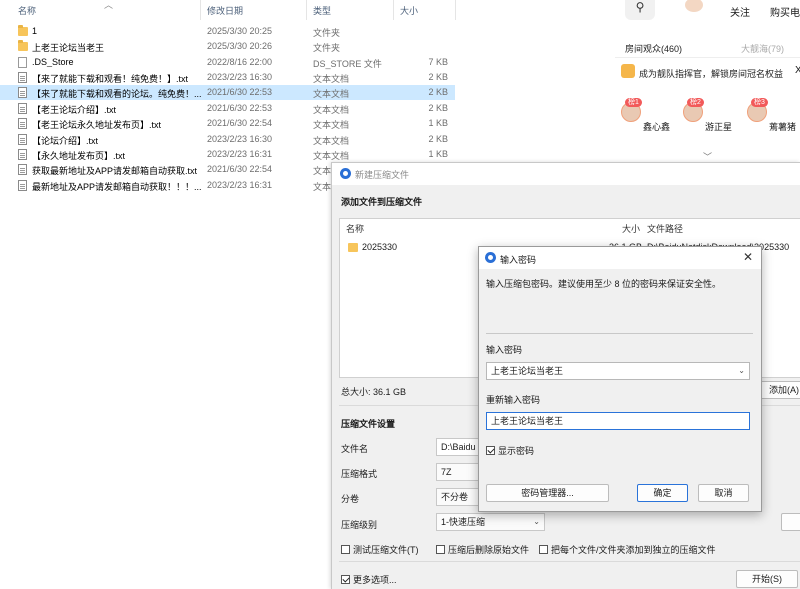  I want to click on rank-item: 榜3 蔫薯猪, so click(770, 116).